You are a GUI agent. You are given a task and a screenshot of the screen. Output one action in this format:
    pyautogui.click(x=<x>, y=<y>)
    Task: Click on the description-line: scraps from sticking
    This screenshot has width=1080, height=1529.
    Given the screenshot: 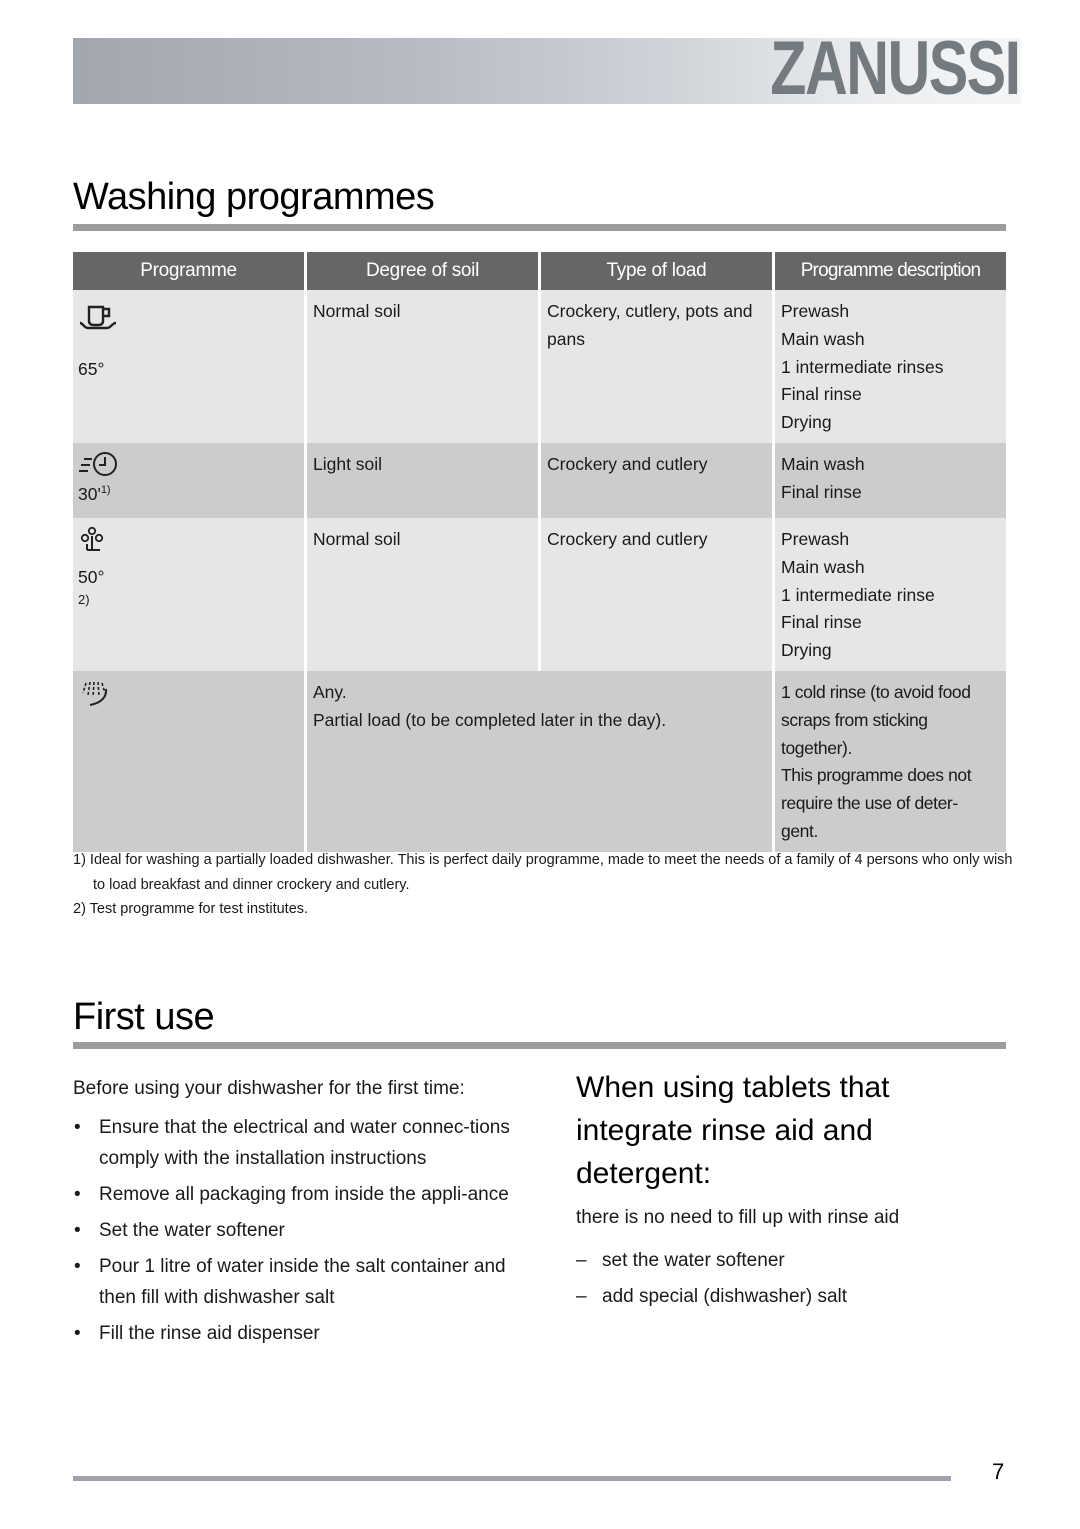 What is the action you would take?
    pyautogui.click(x=854, y=719)
    